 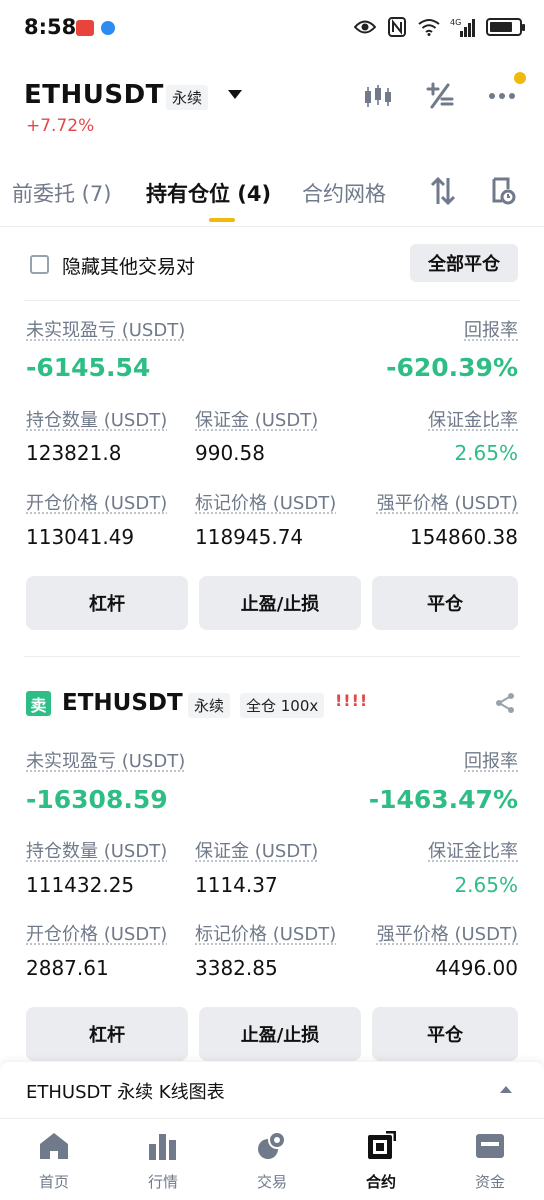 What do you see at coordinates (54, 1146) in the screenshot?
I see `home-icon` at bounding box center [54, 1146].